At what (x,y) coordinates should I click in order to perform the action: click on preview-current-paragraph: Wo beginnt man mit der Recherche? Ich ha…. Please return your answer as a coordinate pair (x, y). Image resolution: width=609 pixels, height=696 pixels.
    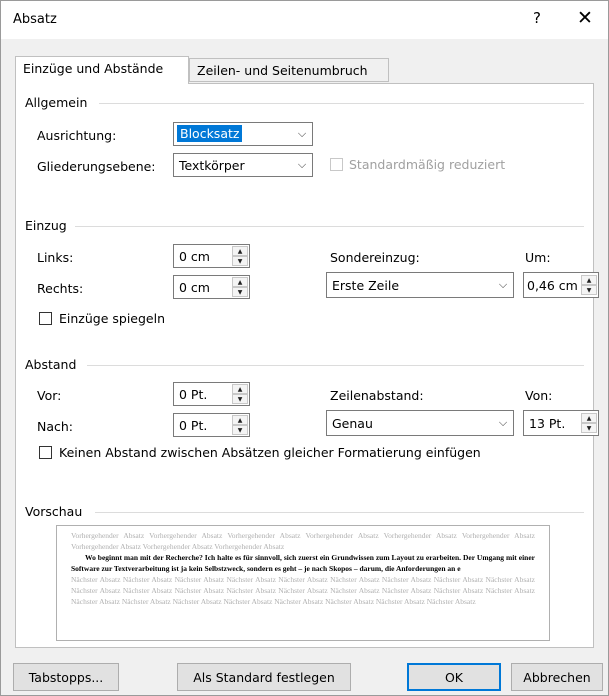
    Looking at the image, I should click on (303, 563).